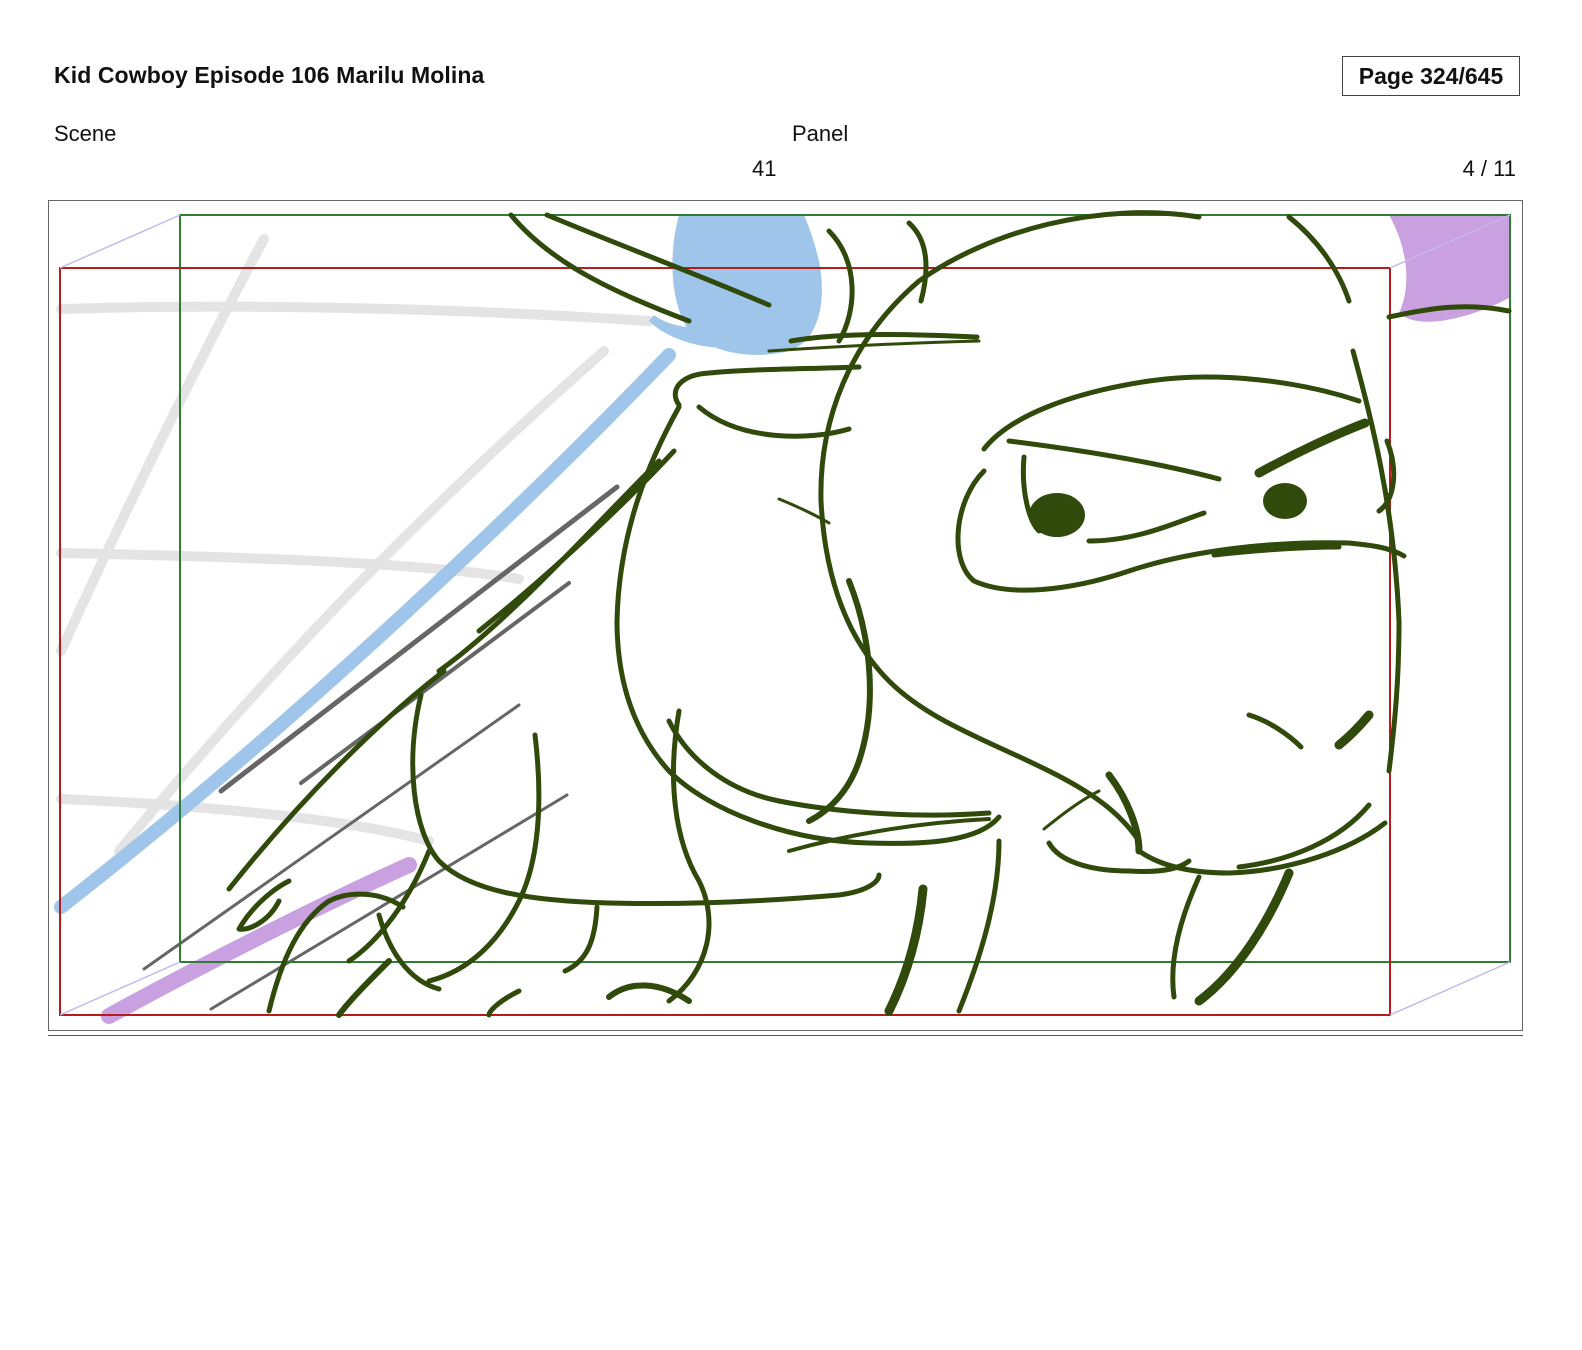 This screenshot has width=1582, height=1350. What do you see at coordinates (785, 1035) in the screenshot?
I see `panel-divider` at bounding box center [785, 1035].